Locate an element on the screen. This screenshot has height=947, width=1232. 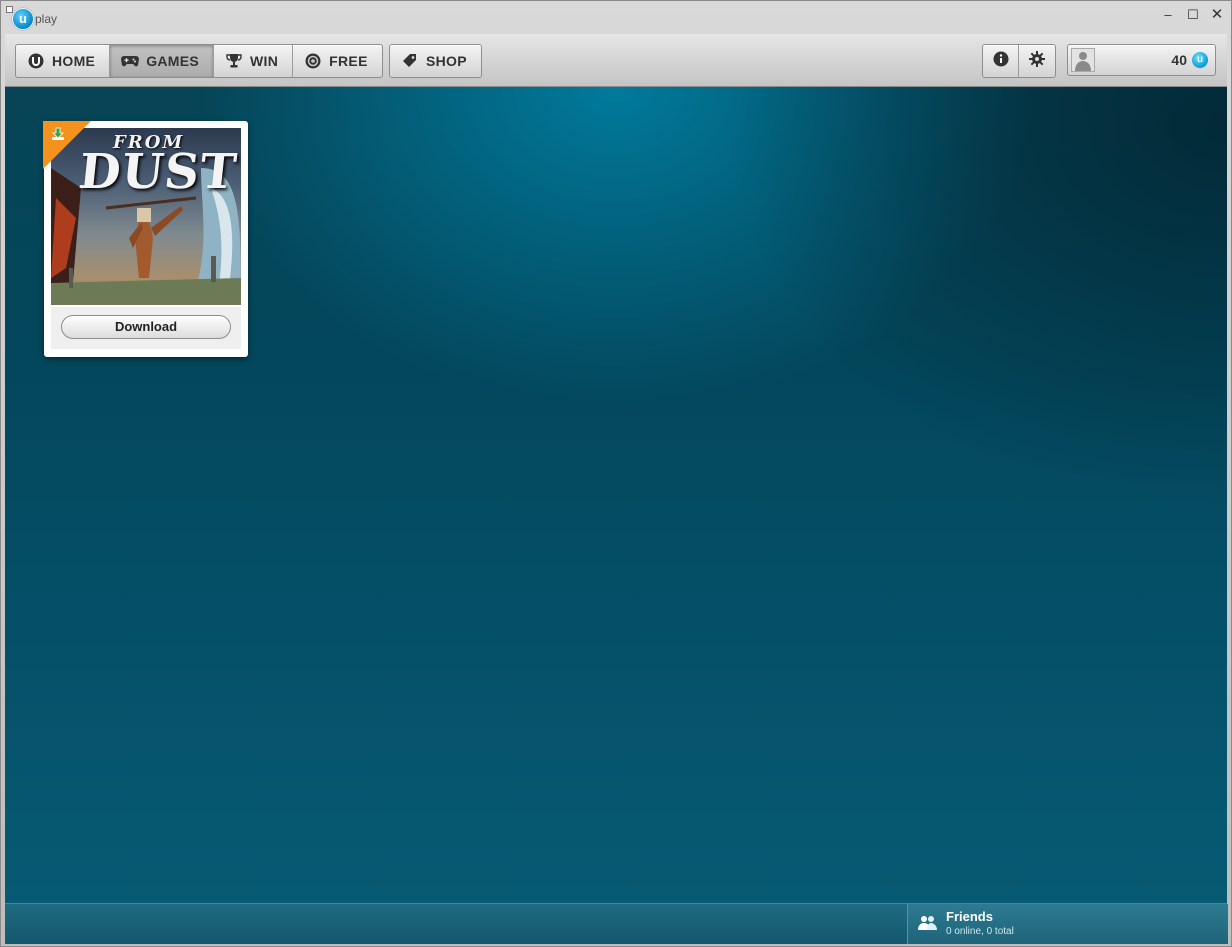
main-nav: HOME GAMES WIN FREE is located at coordinates (199, 61).